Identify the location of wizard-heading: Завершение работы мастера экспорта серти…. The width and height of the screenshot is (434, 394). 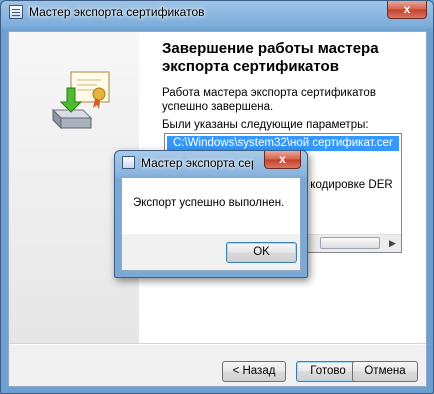
(270, 57).